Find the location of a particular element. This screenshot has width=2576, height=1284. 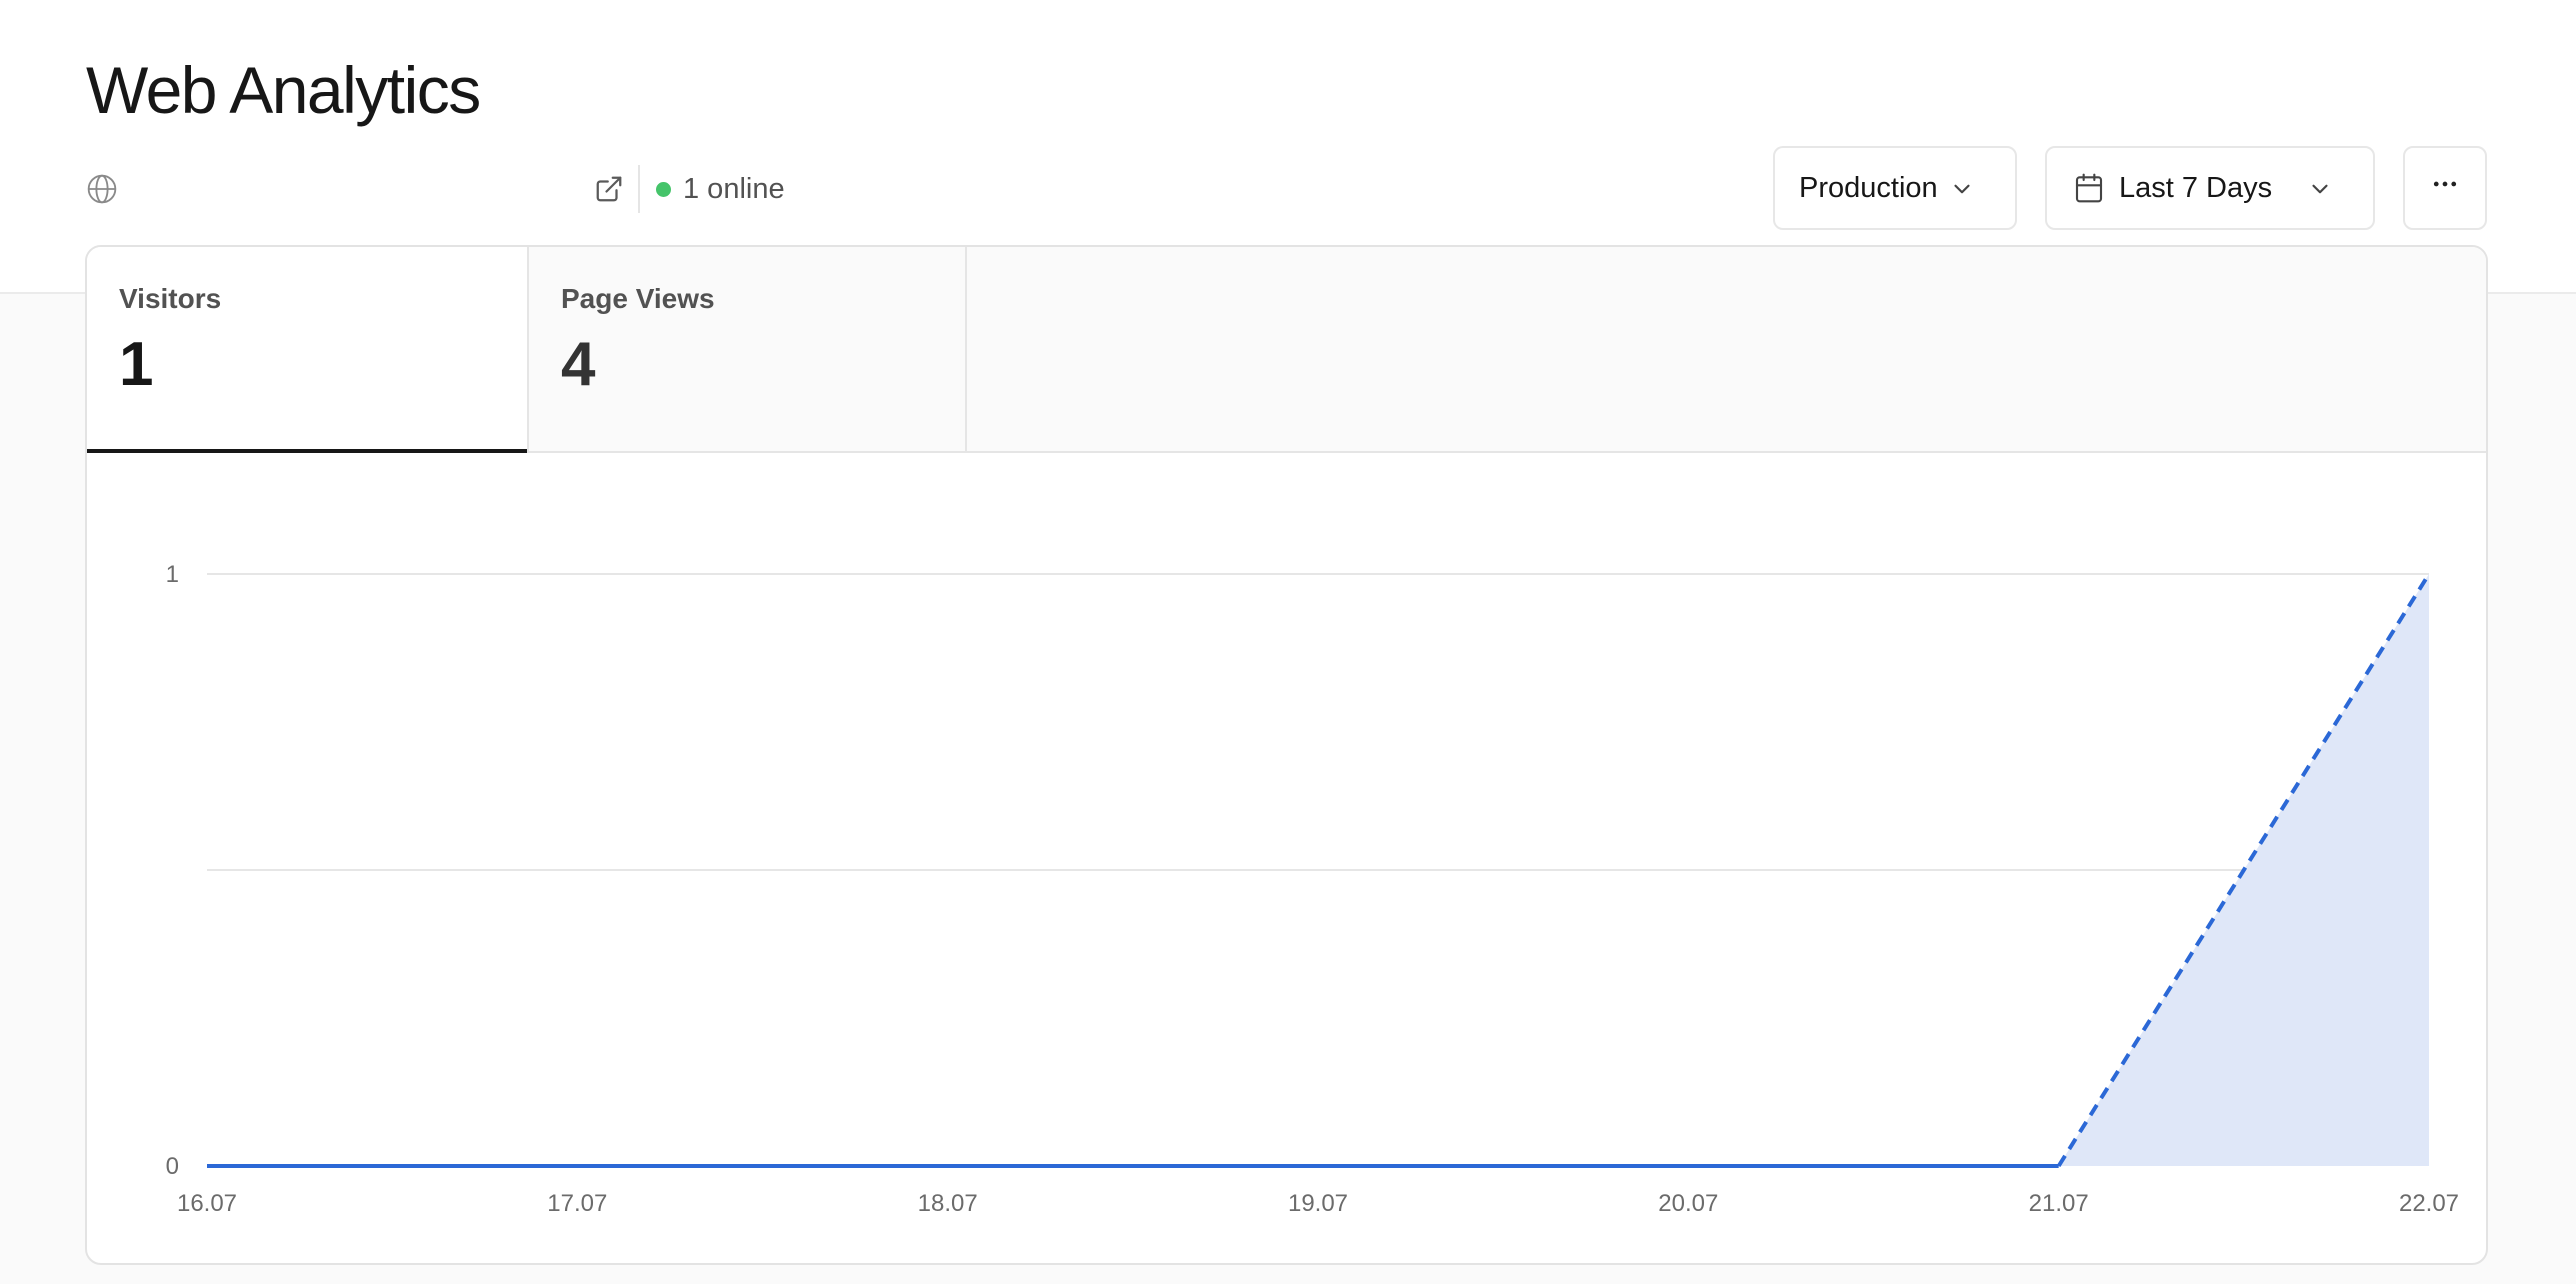

date-range-label: Last 7 Days is located at coordinates (2196, 187).